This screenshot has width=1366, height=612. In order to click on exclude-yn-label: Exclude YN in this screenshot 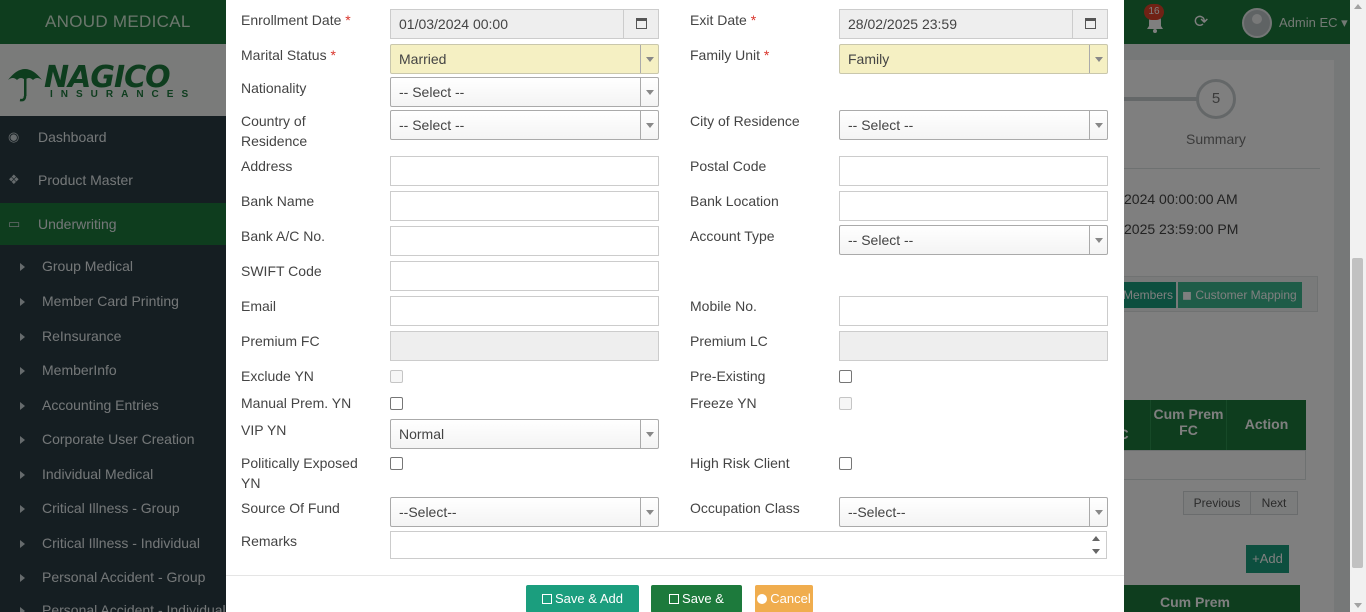, I will do `click(277, 376)`.